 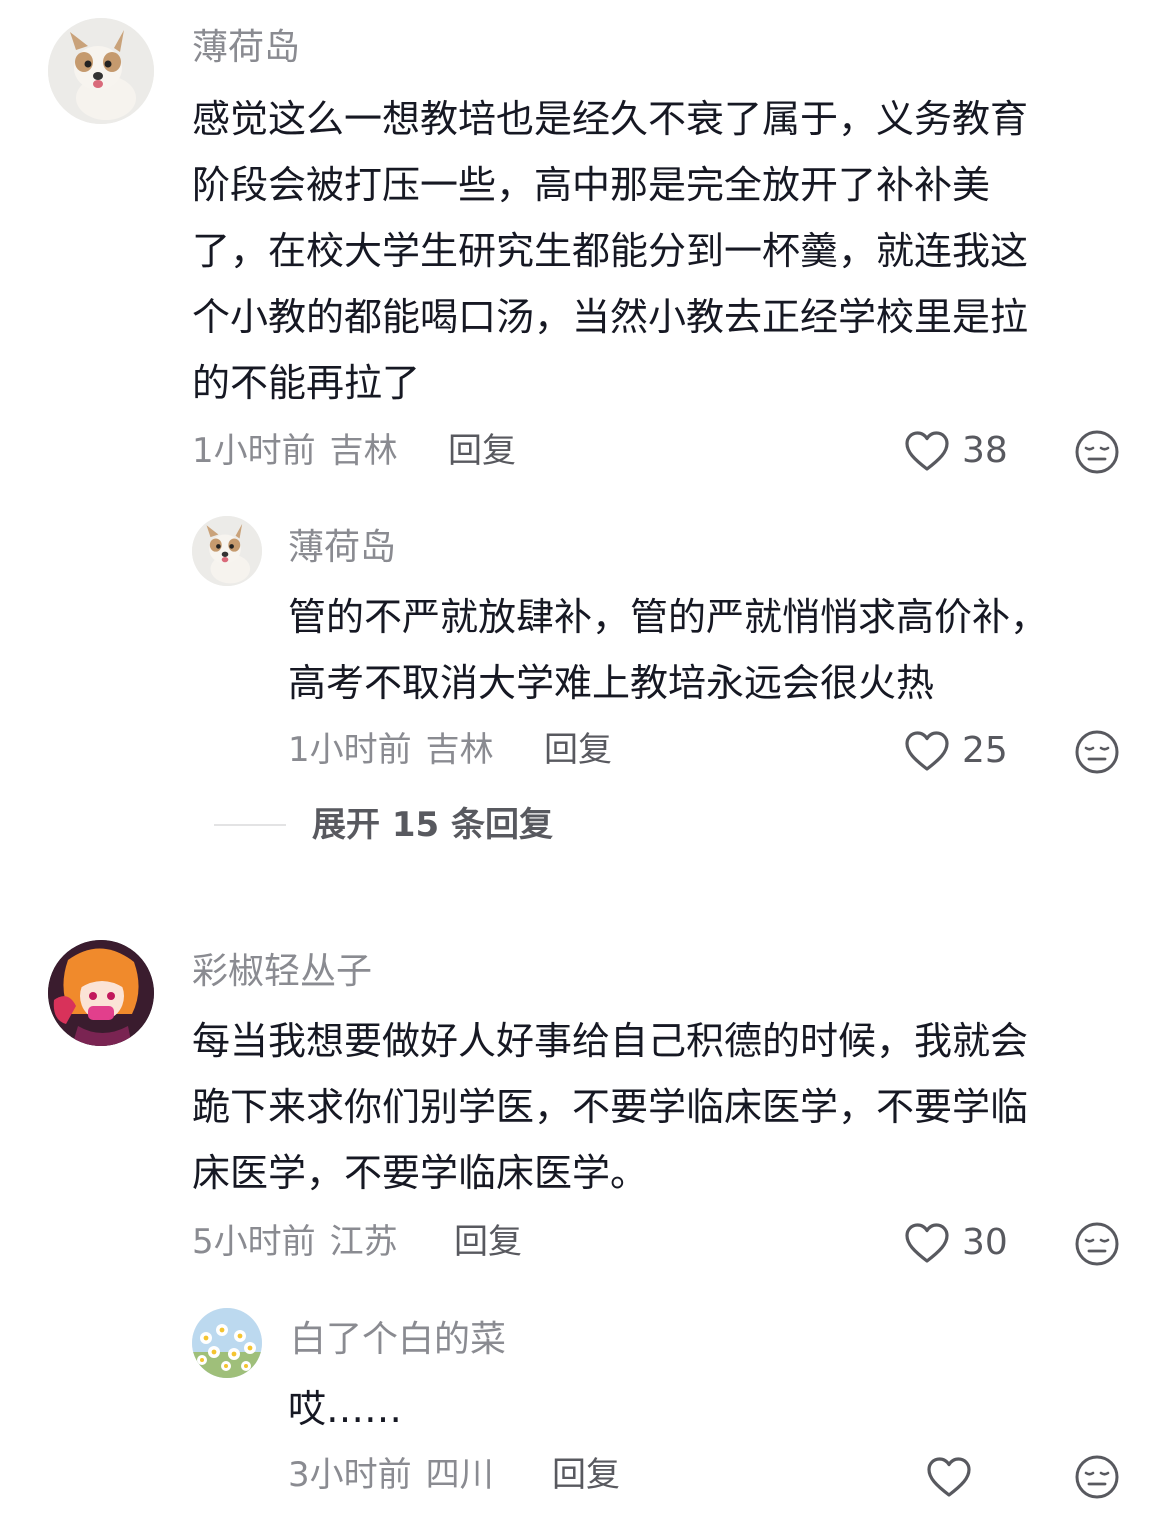 What do you see at coordinates (985, 1242) in the screenshot?
I see `like-count: 30` at bounding box center [985, 1242].